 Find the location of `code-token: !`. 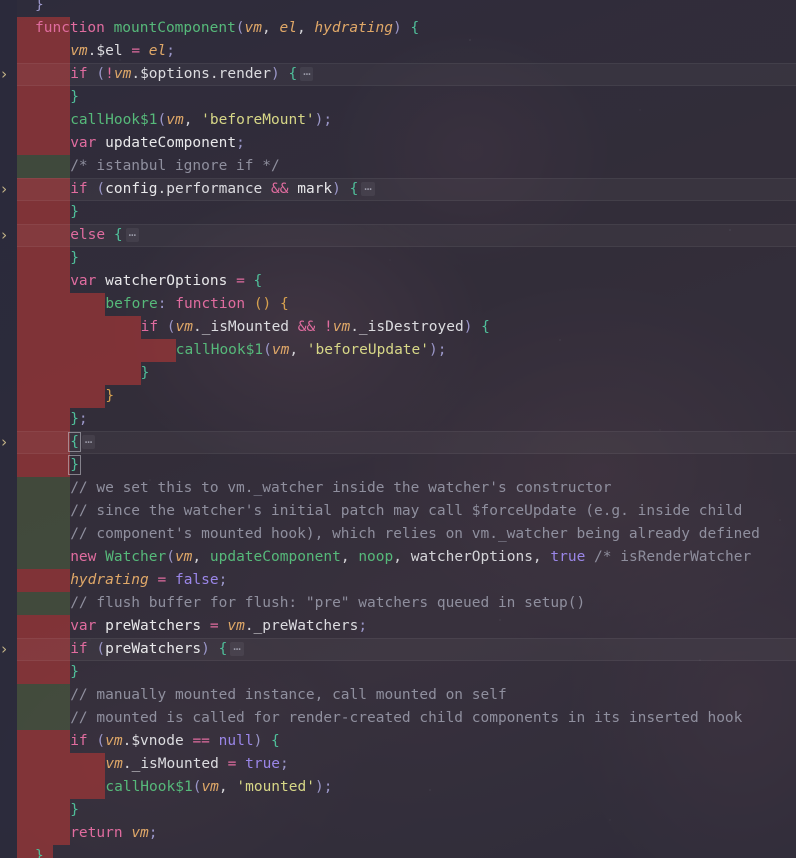

code-token: ! is located at coordinates (328, 327).